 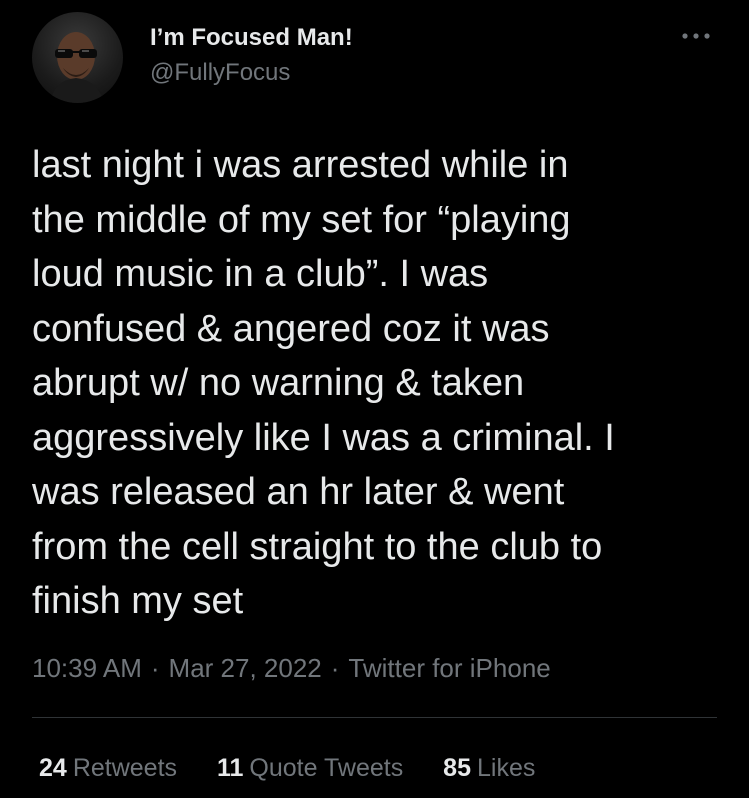 I want to click on quote-tweets-stat: 11 Quote Tweets, so click(x=310, y=768).